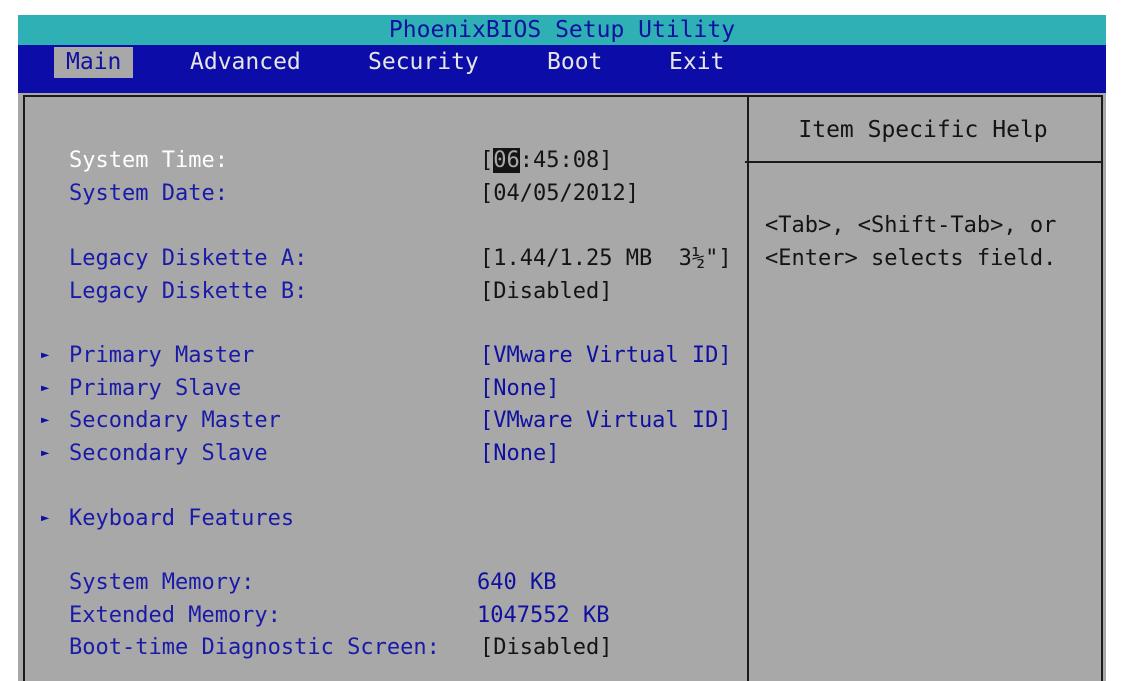  I want to click on tab-security: Security, so click(423, 62).